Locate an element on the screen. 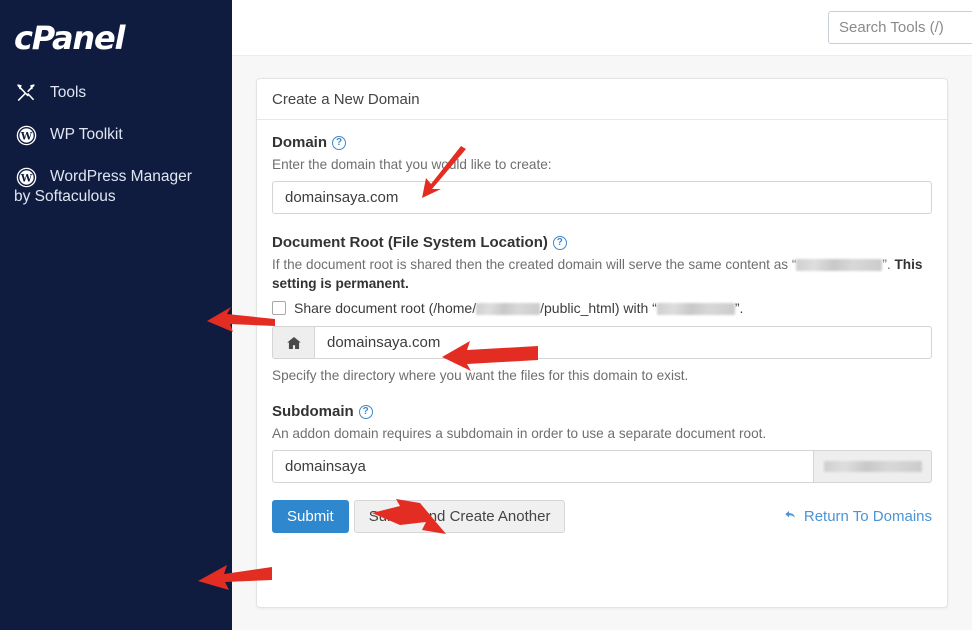 The width and height of the screenshot is (972, 630). sidebar-item-label: WP Toolkit is located at coordinates (86, 134).